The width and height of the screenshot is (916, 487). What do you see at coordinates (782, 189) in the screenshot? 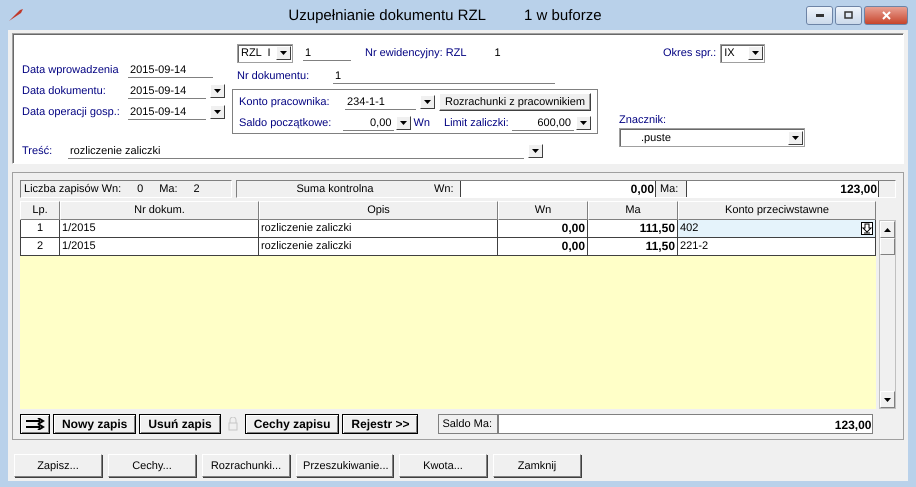
I see `checksum-ma-value: 123,00` at bounding box center [782, 189].